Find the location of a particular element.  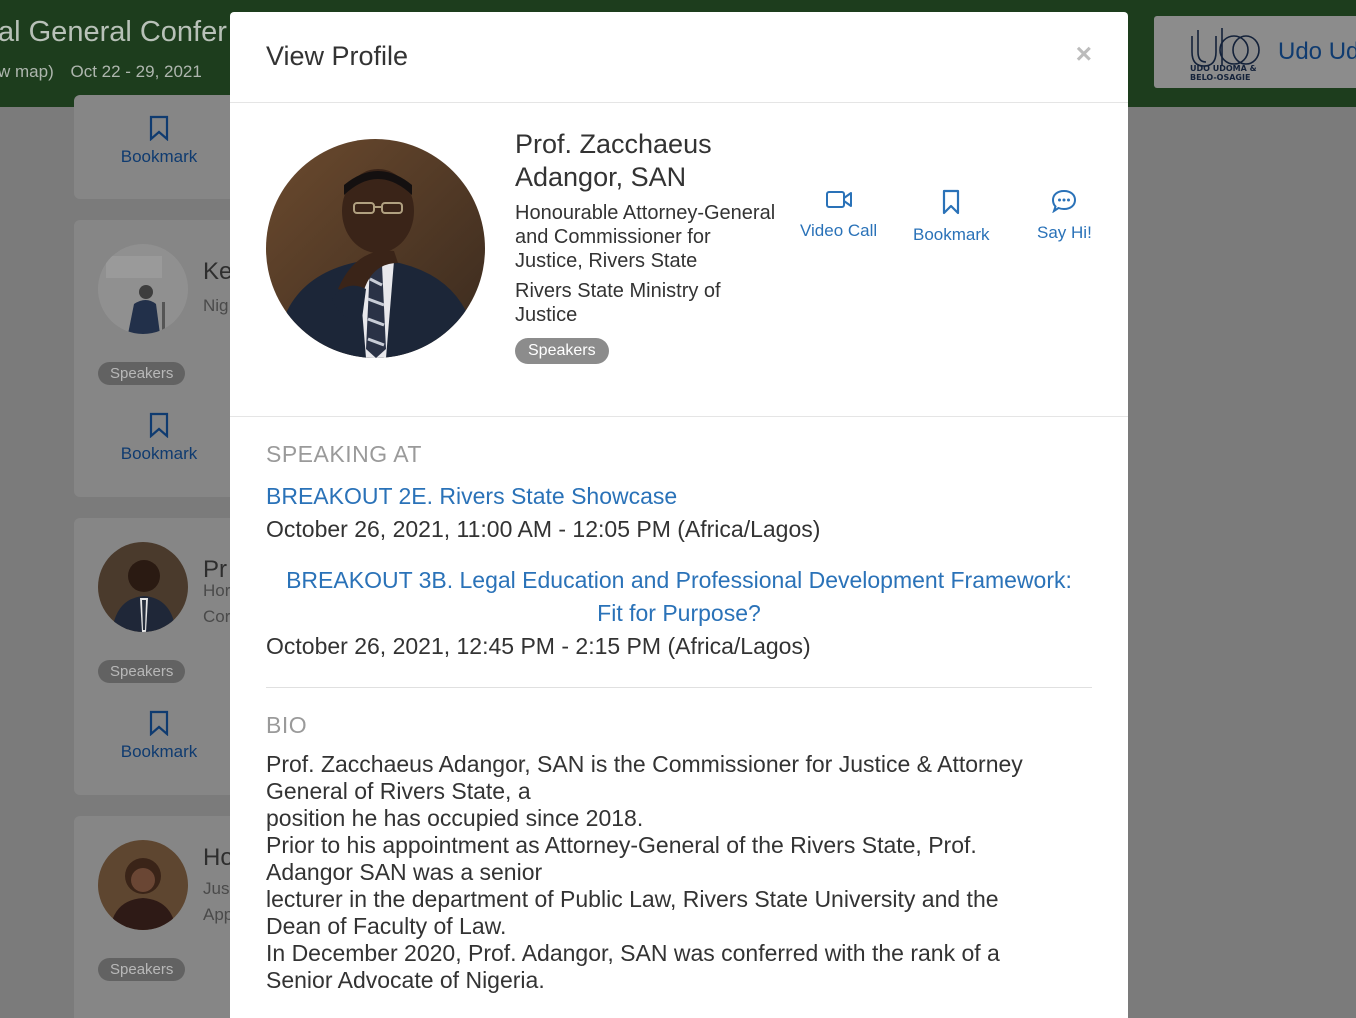

profile-avatar is located at coordinates (375, 248).